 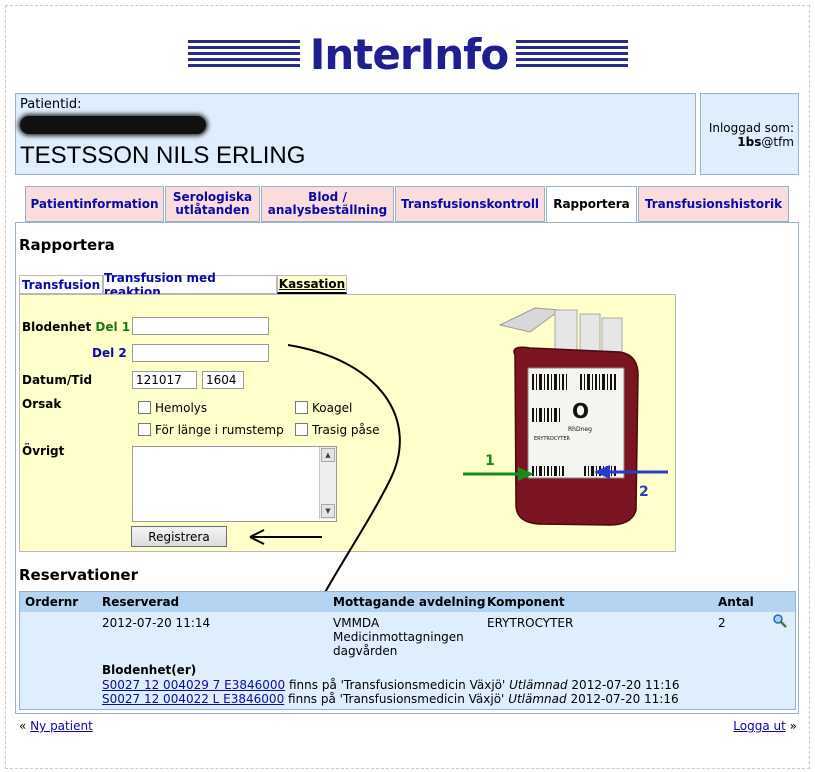 I want to click on footer-left-prefix: «, so click(x=23, y=726).